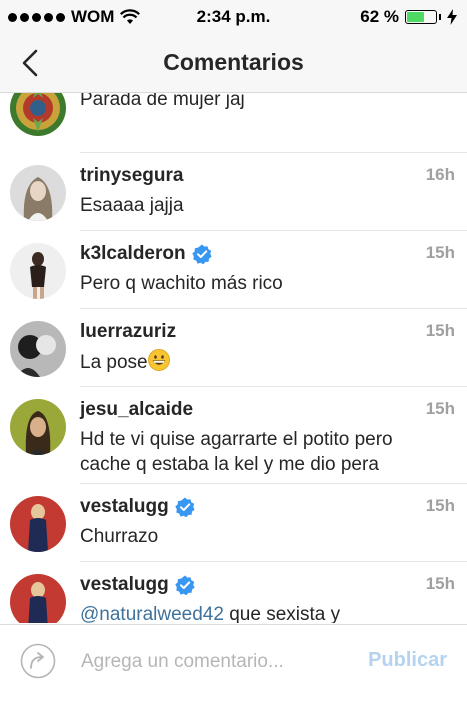  Describe the element at coordinates (233, 17) in the screenshot. I see `status-bar: WOM 2:34 p.m. 62 %` at that location.